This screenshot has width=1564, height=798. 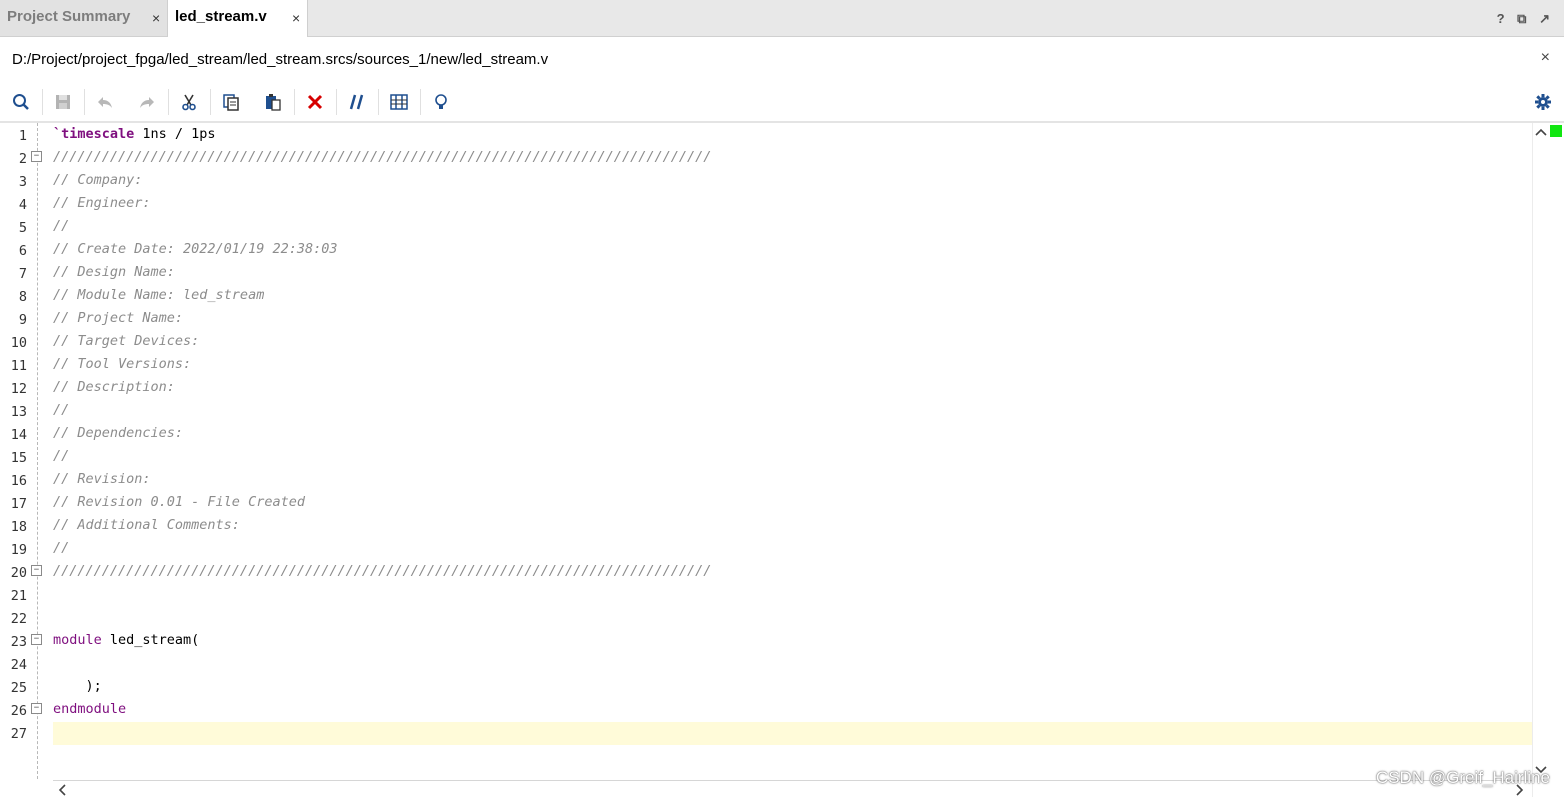 What do you see at coordinates (1544, 18) in the screenshot?
I see `float-icon: ↗` at bounding box center [1544, 18].